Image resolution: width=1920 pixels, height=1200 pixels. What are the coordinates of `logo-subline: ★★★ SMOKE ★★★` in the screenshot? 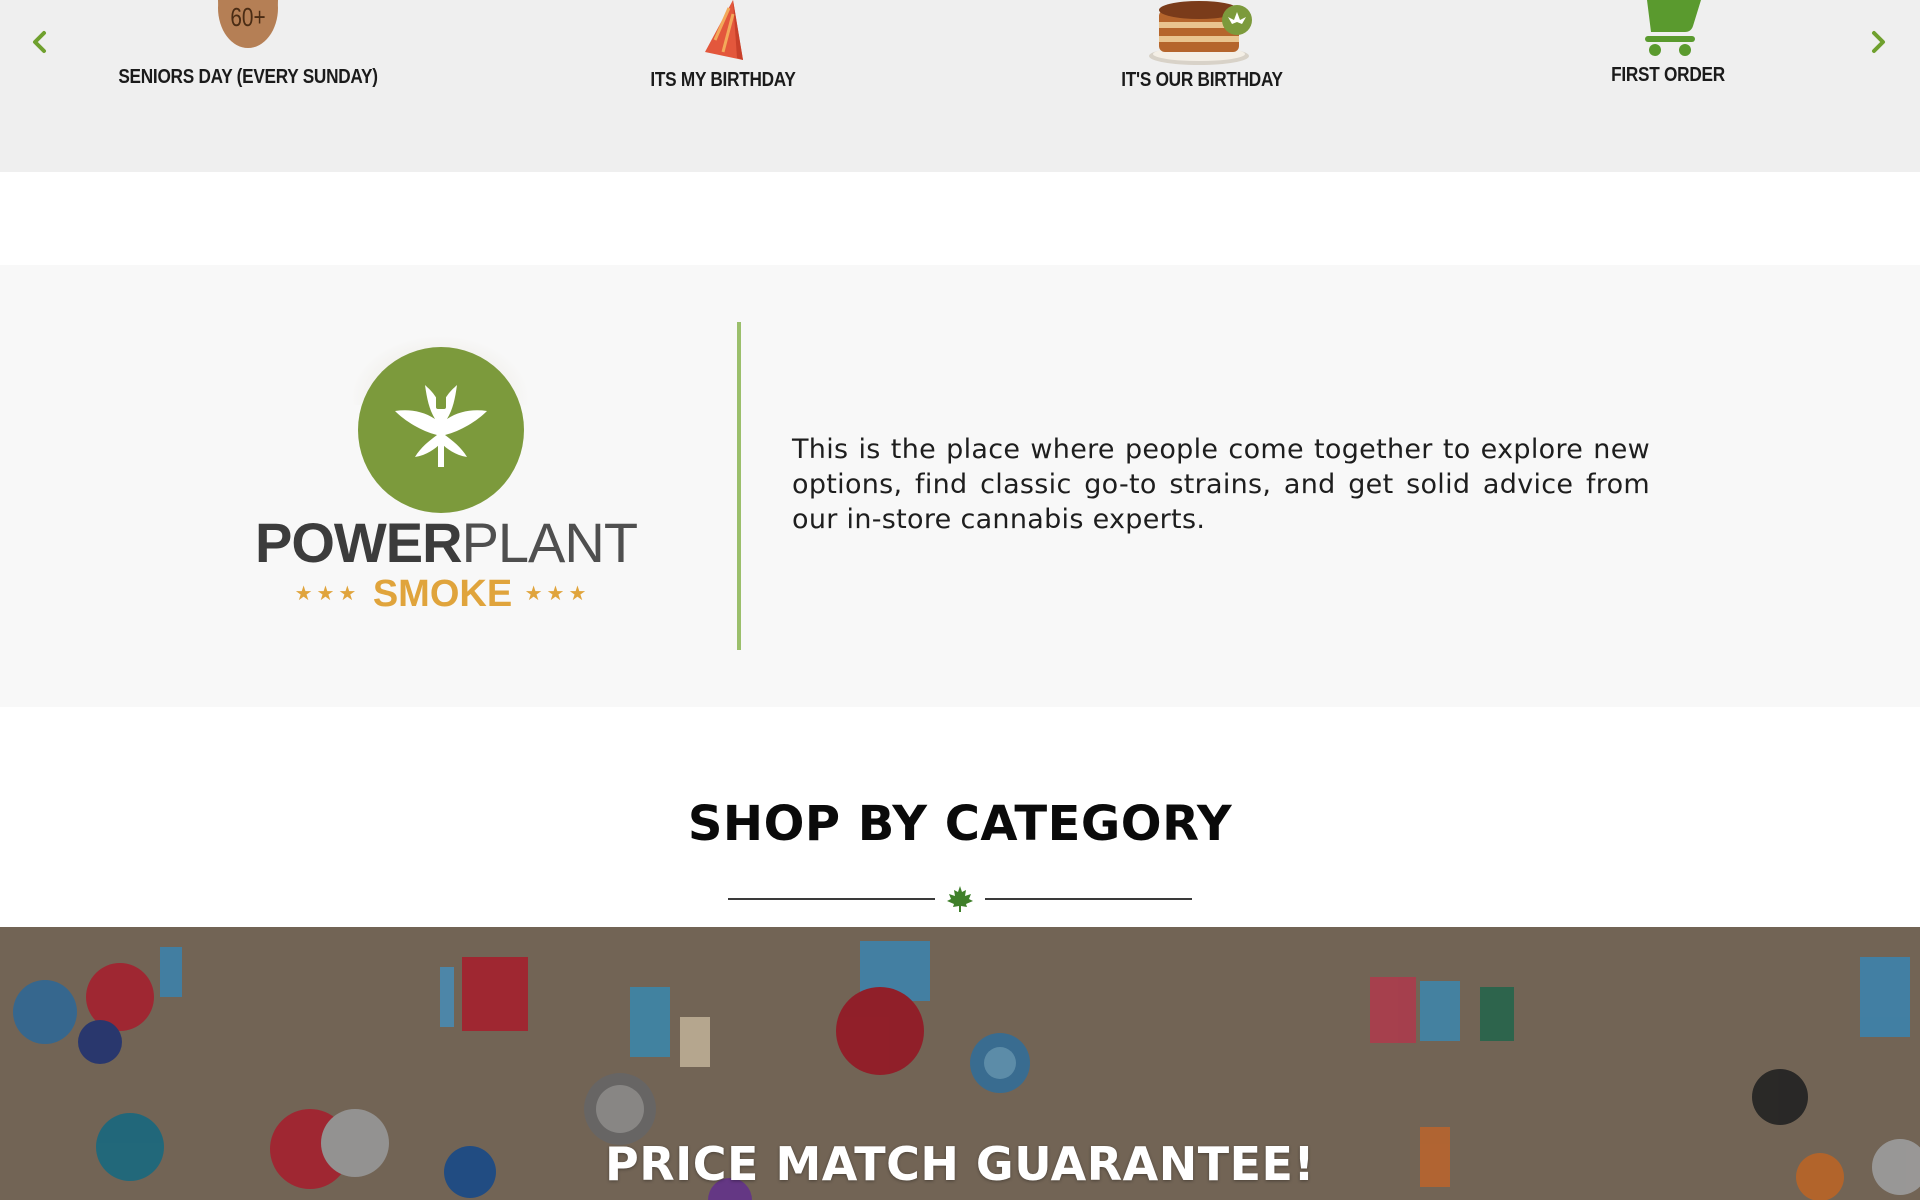 It's located at (442, 594).